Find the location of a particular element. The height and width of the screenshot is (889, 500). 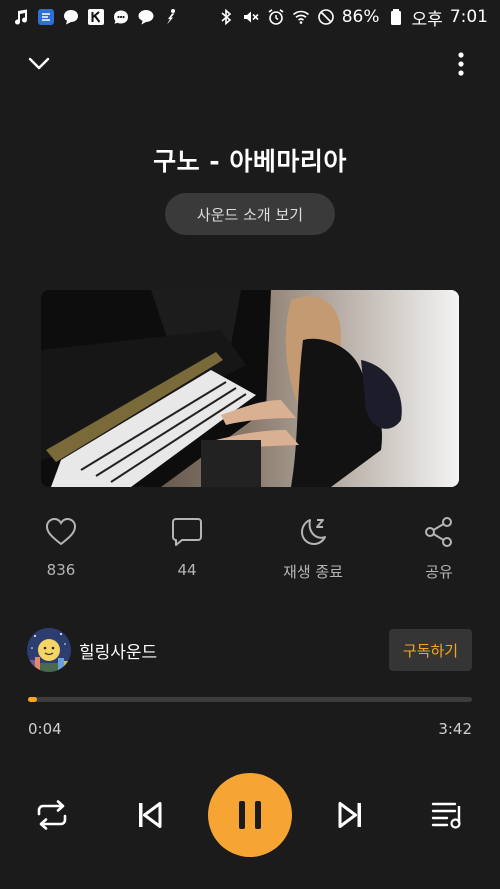

total-time: 3:42 is located at coordinates (455, 729).